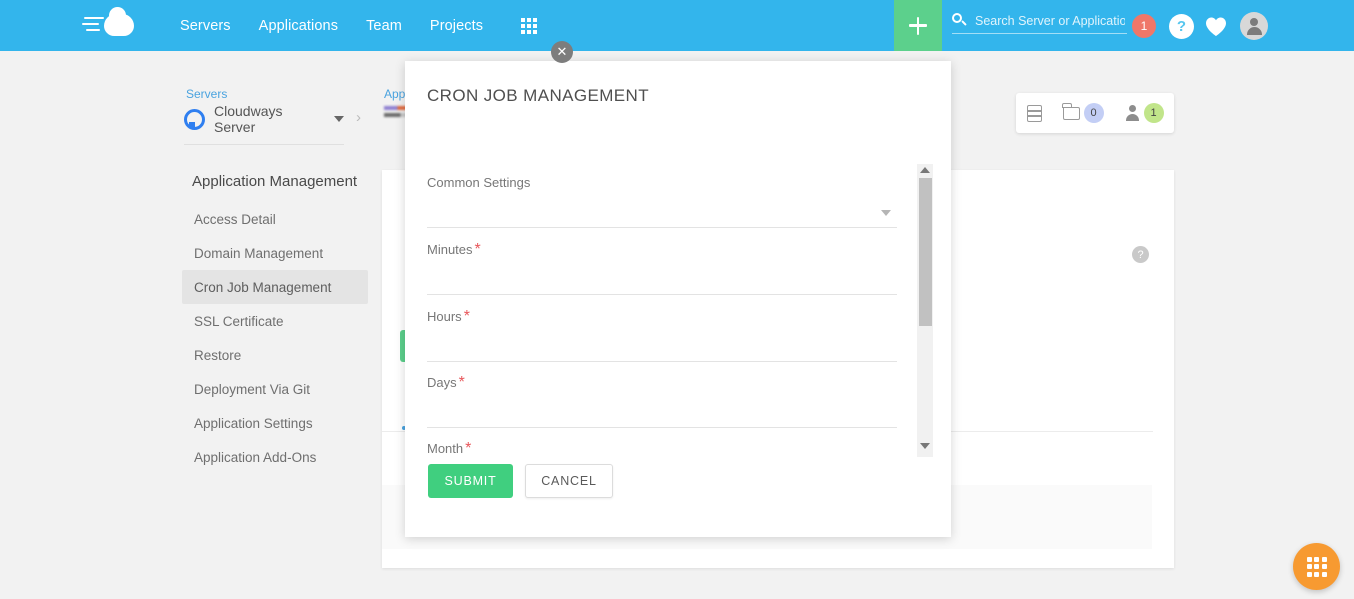 Image resolution: width=1354 pixels, height=599 pixels. What do you see at coordinates (520, 481) in the screenshot?
I see `modal-action-bar: SUBMIT CANCEL` at bounding box center [520, 481].